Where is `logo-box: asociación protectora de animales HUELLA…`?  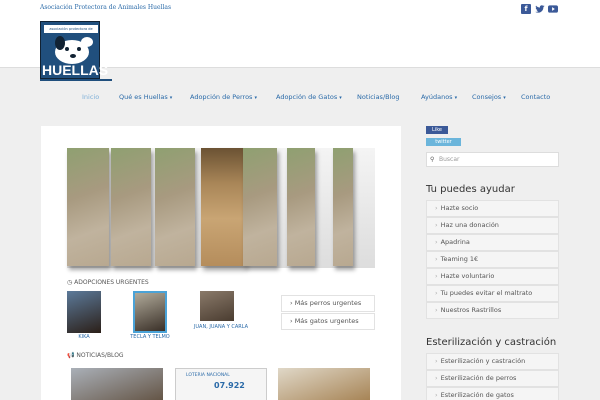
logo-box: asociación protectora de animales HUELLA… is located at coordinates (74, 50).